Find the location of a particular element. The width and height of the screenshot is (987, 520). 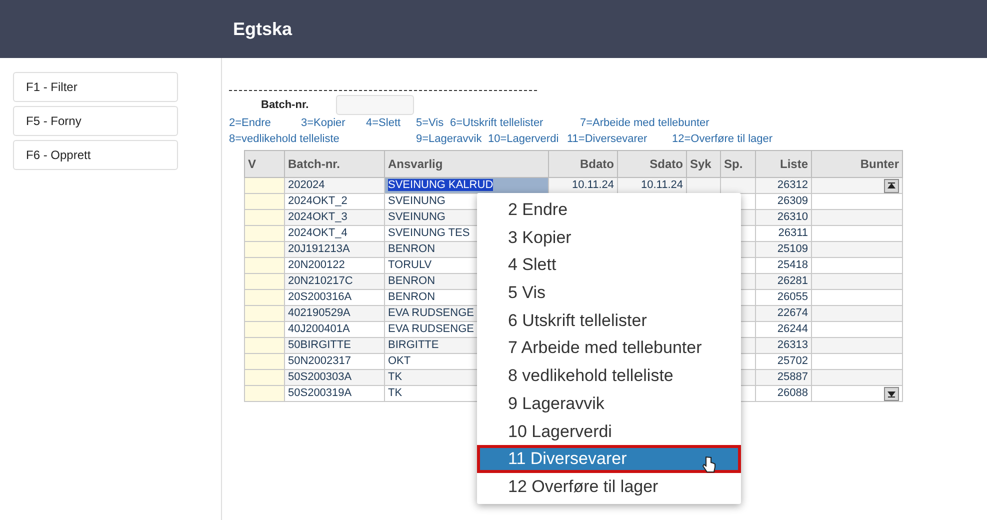

table-cell: 50S200319A is located at coordinates (334, 394).